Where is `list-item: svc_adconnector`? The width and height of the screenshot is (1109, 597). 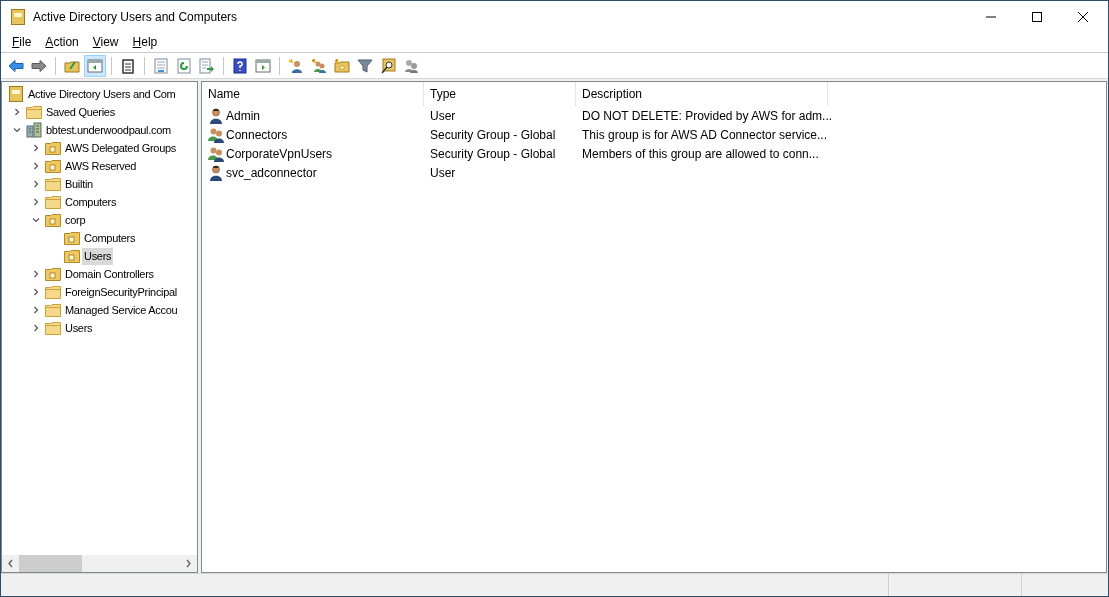
list-item: svc_adconnector is located at coordinates (271, 172).